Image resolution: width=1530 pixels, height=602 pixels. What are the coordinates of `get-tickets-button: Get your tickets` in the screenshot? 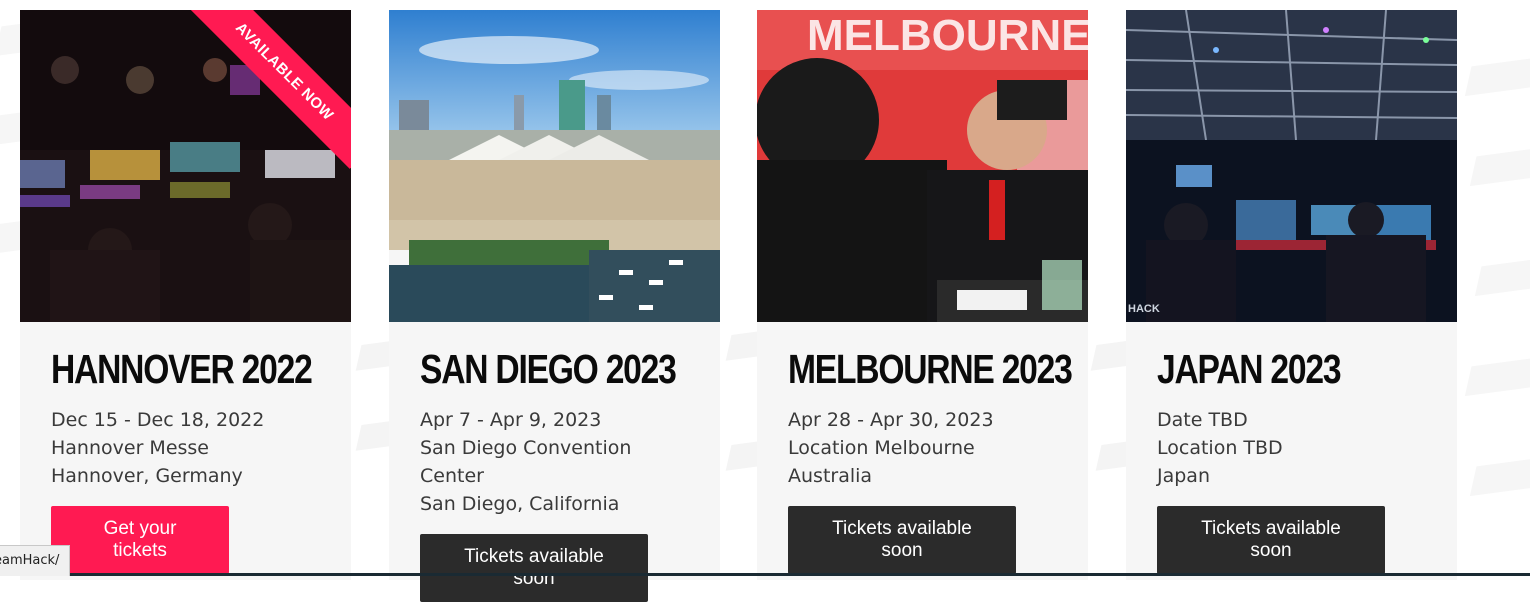 It's located at (140, 540).